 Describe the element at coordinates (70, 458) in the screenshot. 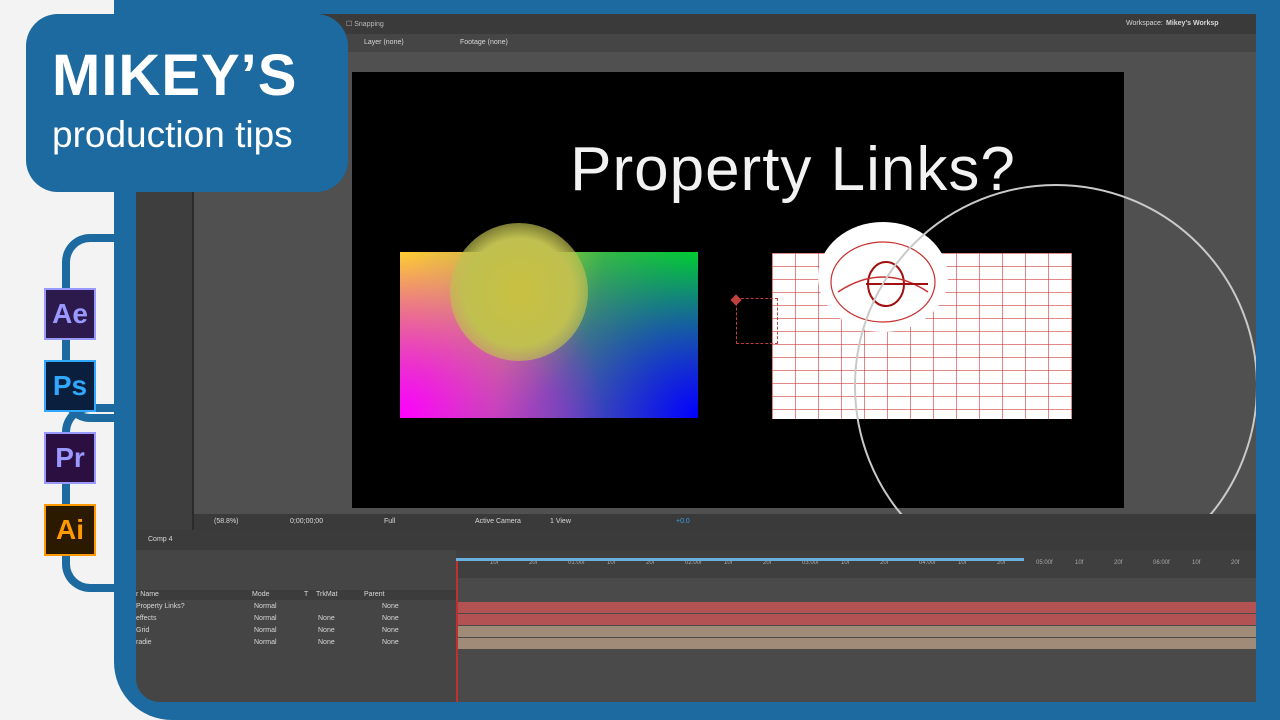

I see `premiere-icon: Pr` at that location.